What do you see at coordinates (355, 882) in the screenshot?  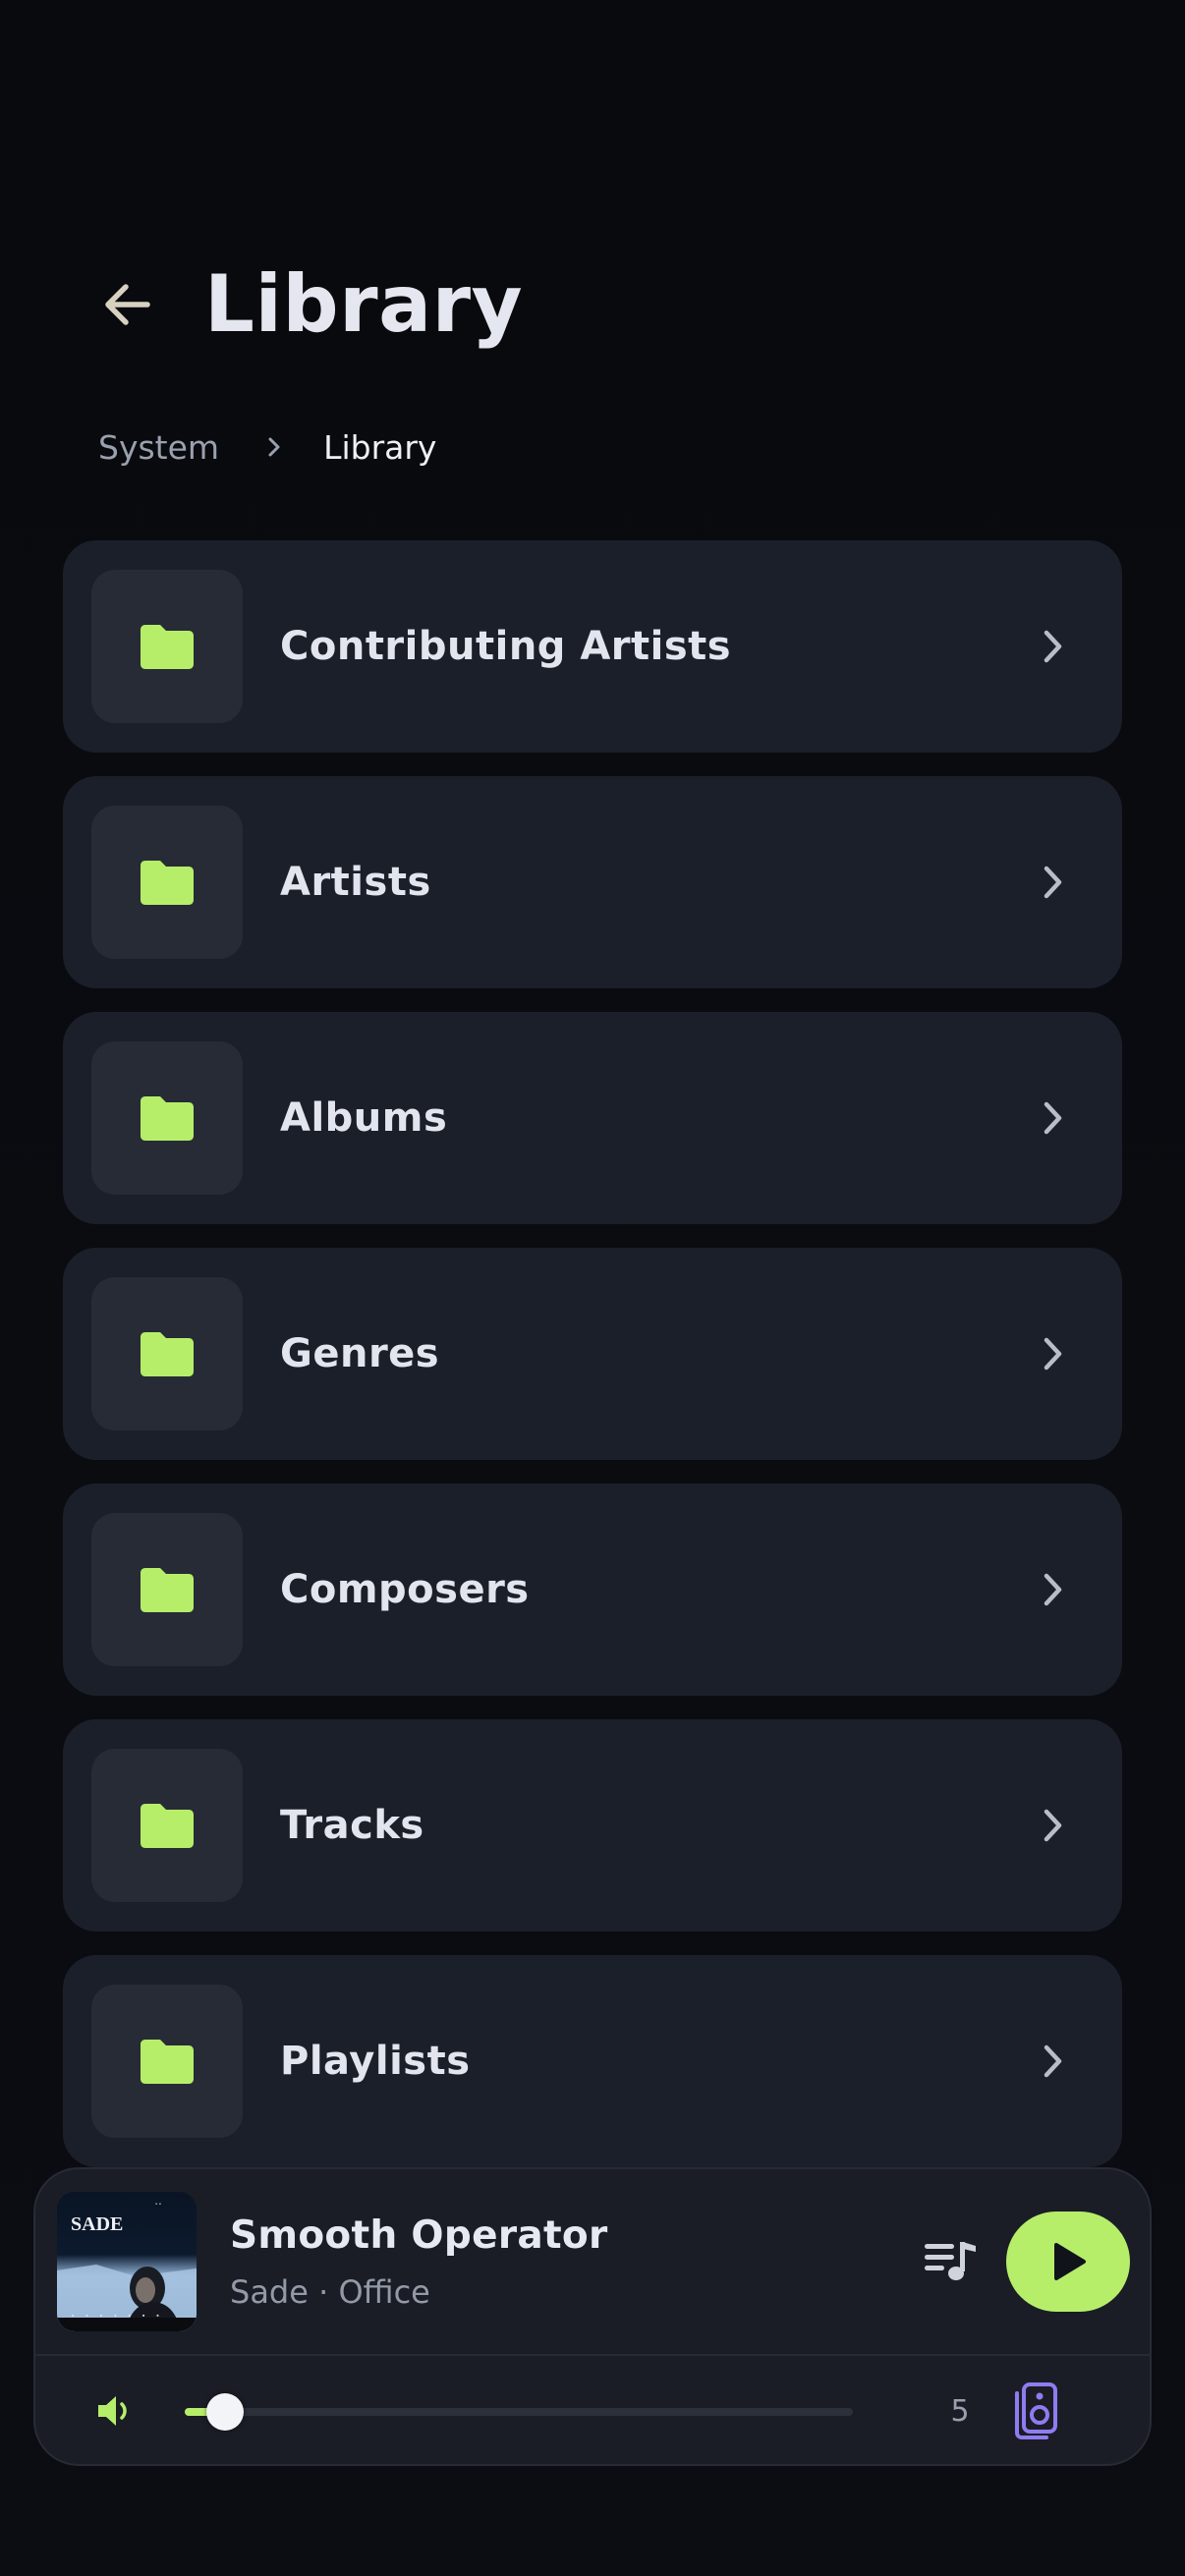 I see `folder-label: Artists` at bounding box center [355, 882].